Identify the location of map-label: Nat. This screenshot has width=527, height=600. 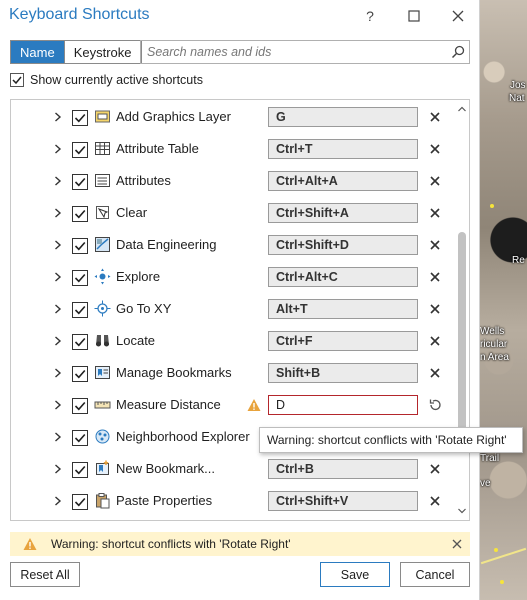
(517, 98).